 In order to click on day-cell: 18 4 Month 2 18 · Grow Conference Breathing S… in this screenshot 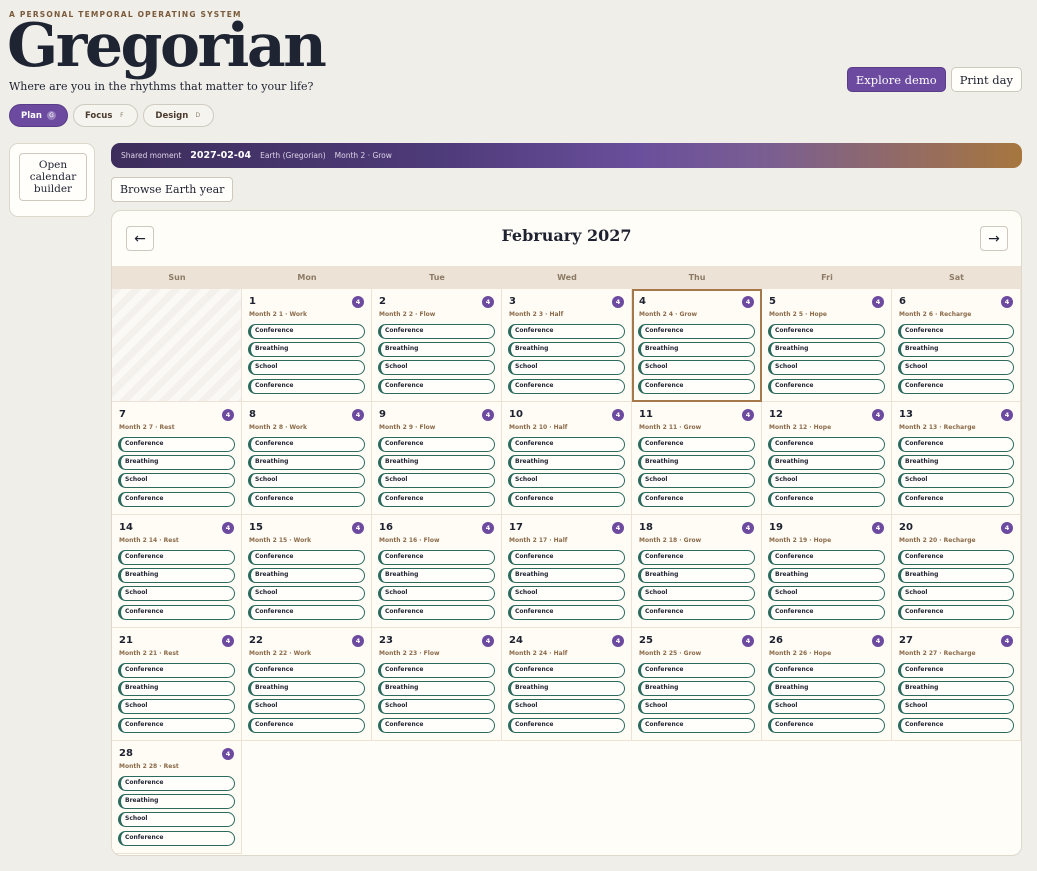, I will do `click(697, 571)`.